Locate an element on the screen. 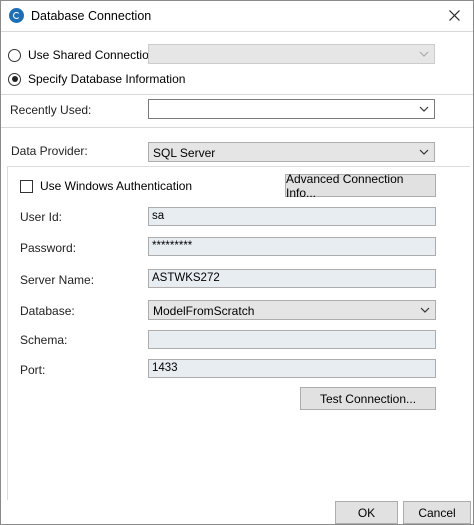 Image resolution: width=474 pixels, height=525 pixels. use-shared-connection-radio is located at coordinates (14, 55).